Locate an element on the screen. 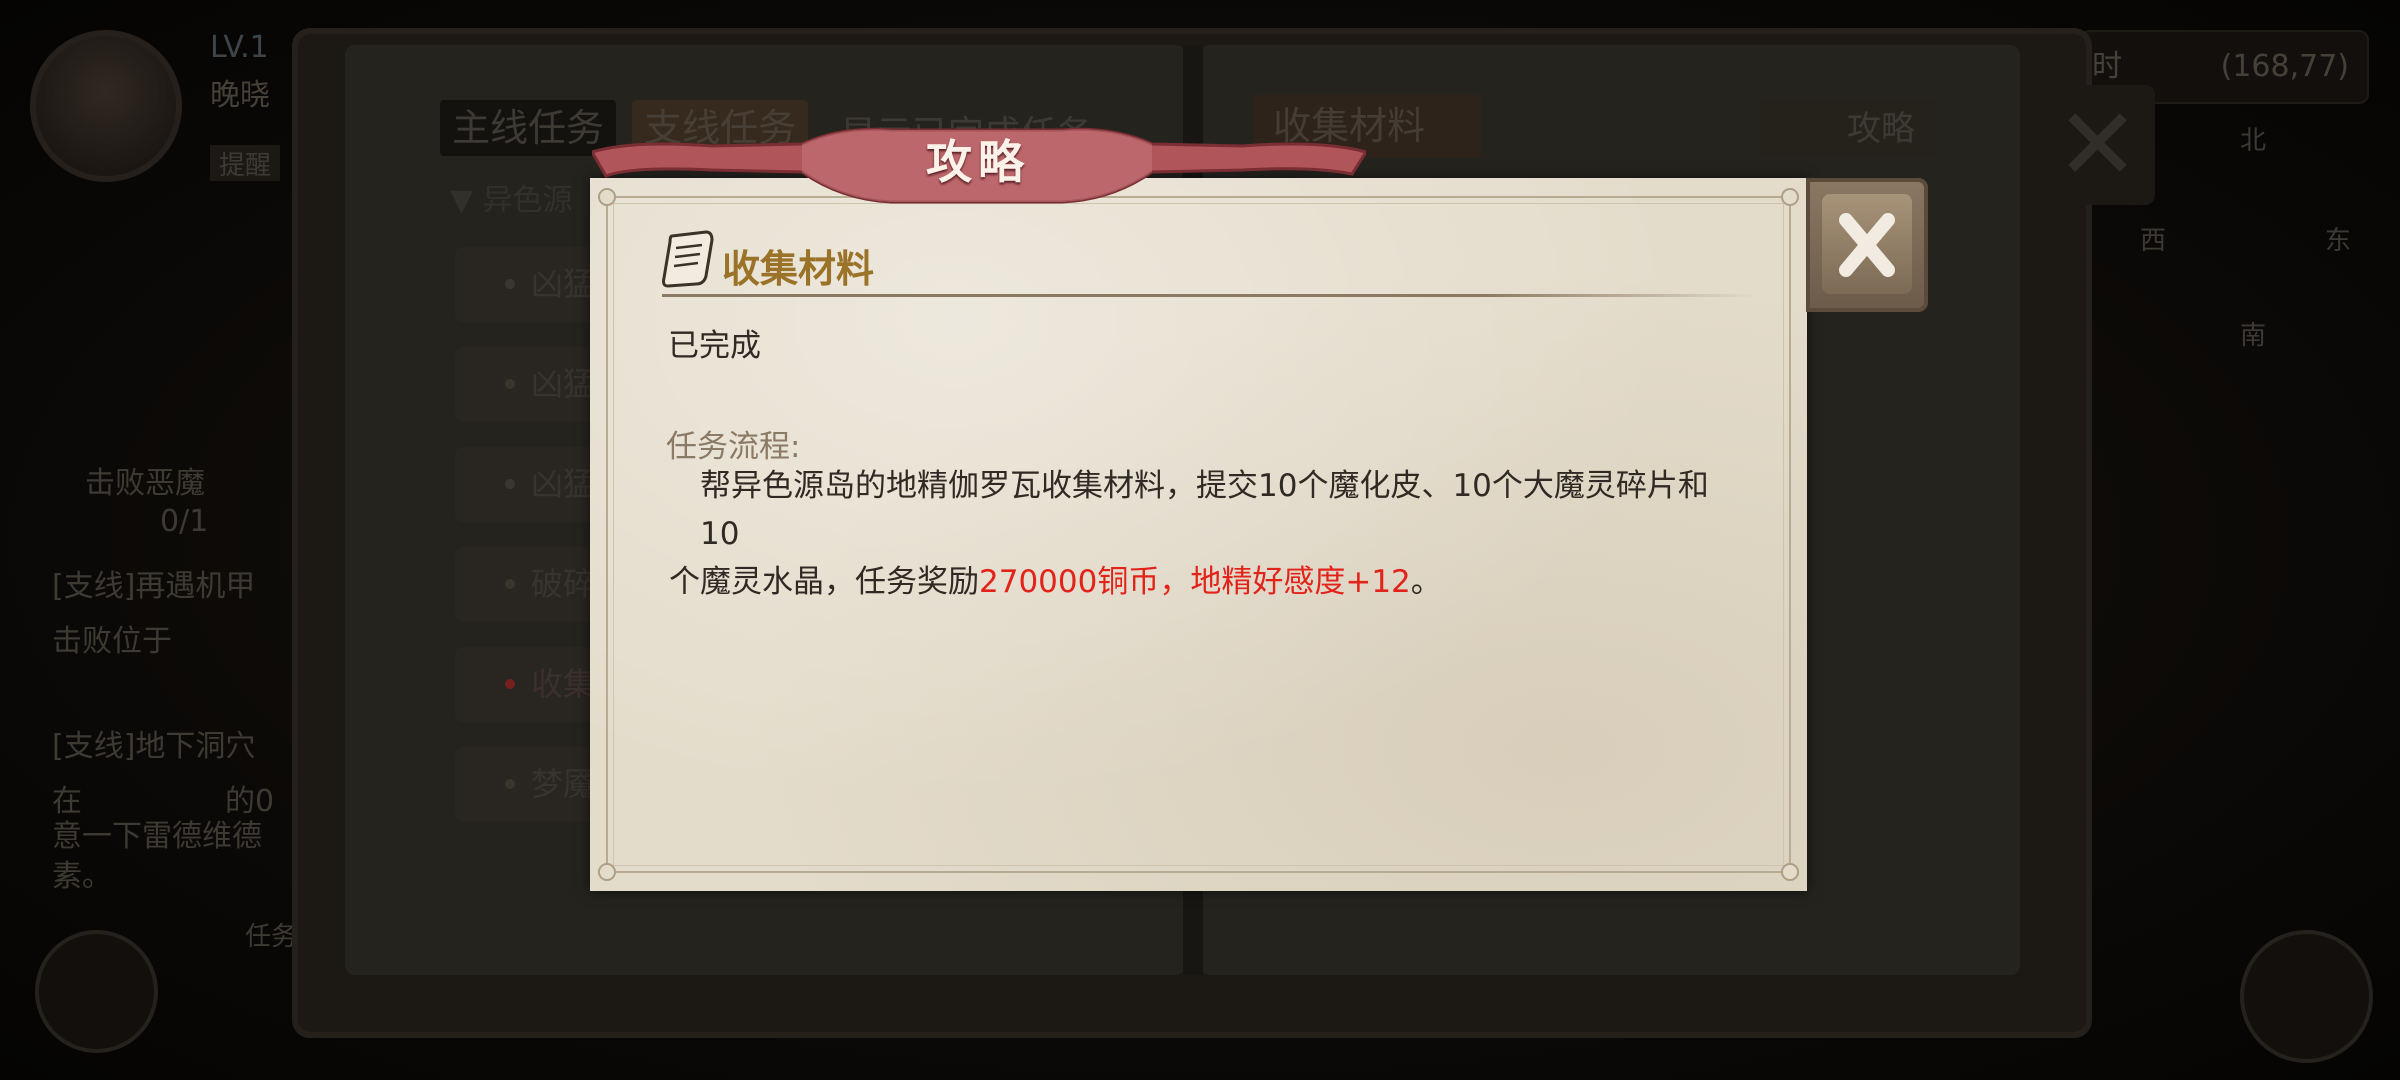 The image size is (2400, 1080). quest-status: 已完成 is located at coordinates (714, 346).